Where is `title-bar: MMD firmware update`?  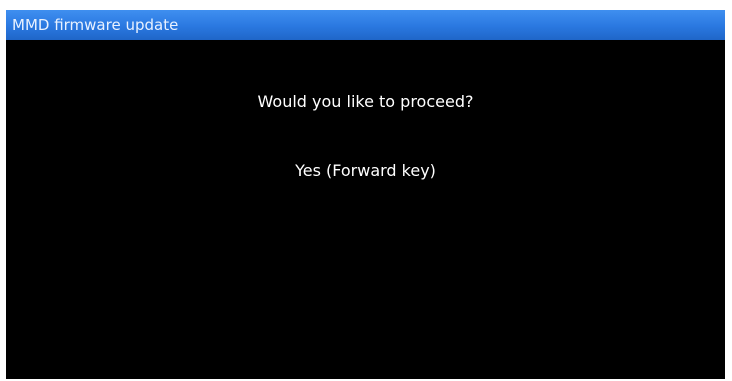 title-bar: MMD firmware update is located at coordinates (365, 25).